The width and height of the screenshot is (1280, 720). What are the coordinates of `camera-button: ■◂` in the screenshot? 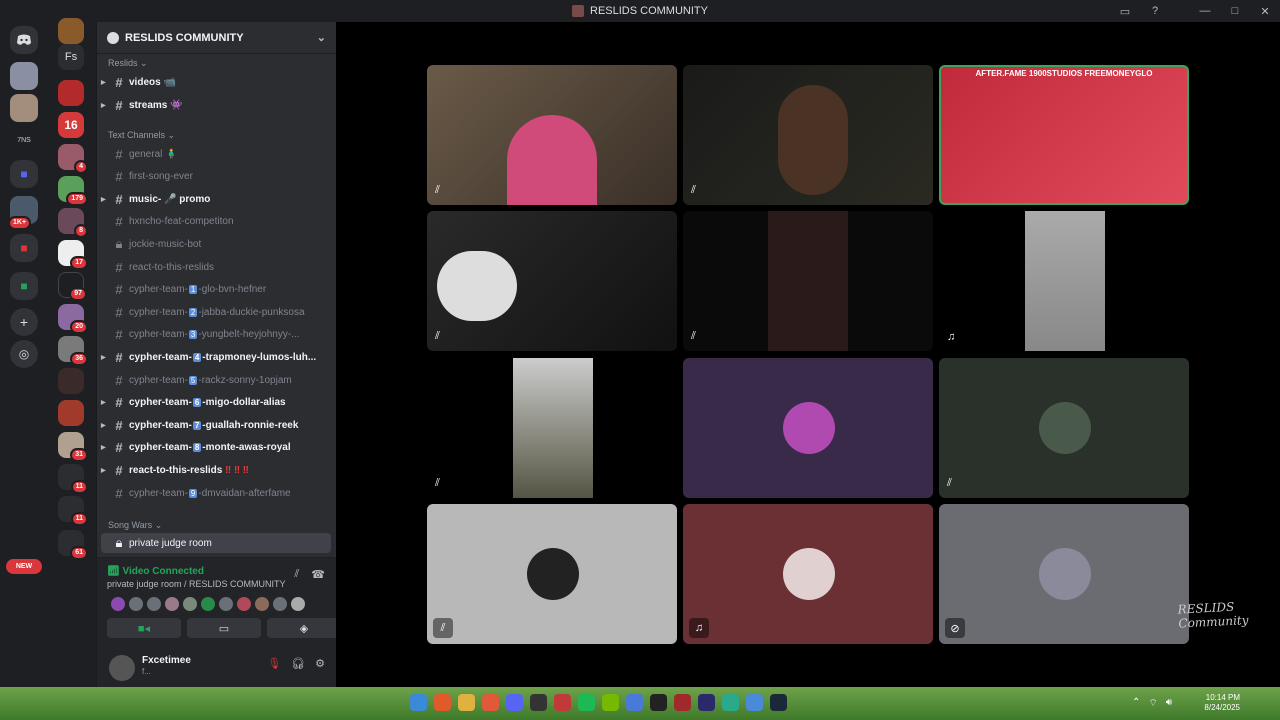 It's located at (144, 628).